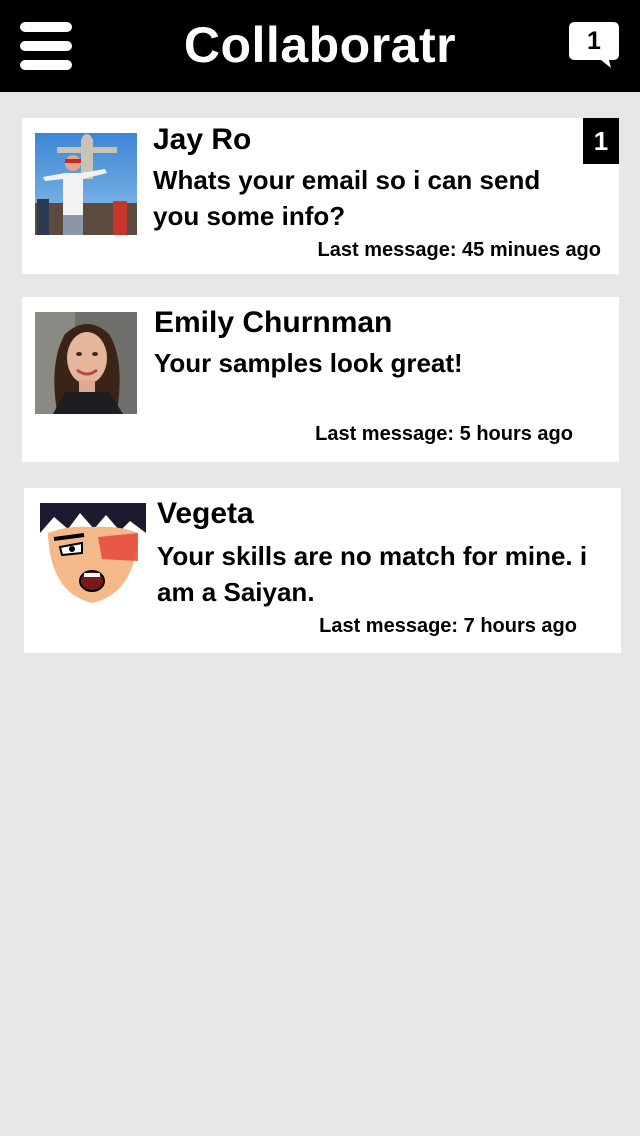 The image size is (640, 1136). What do you see at coordinates (205, 513) in the screenshot?
I see `contact-name: Vegeta` at bounding box center [205, 513].